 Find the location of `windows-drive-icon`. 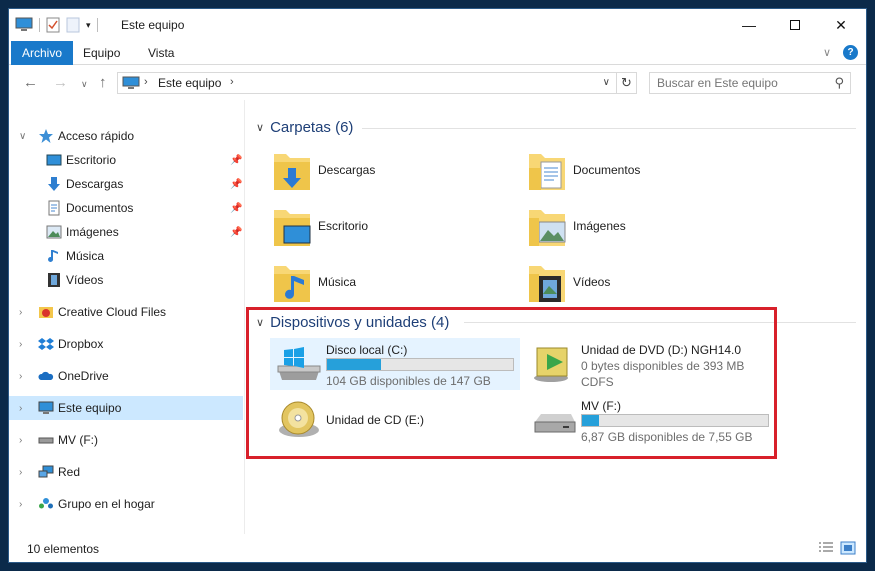

windows-drive-icon is located at coordinates (299, 363).